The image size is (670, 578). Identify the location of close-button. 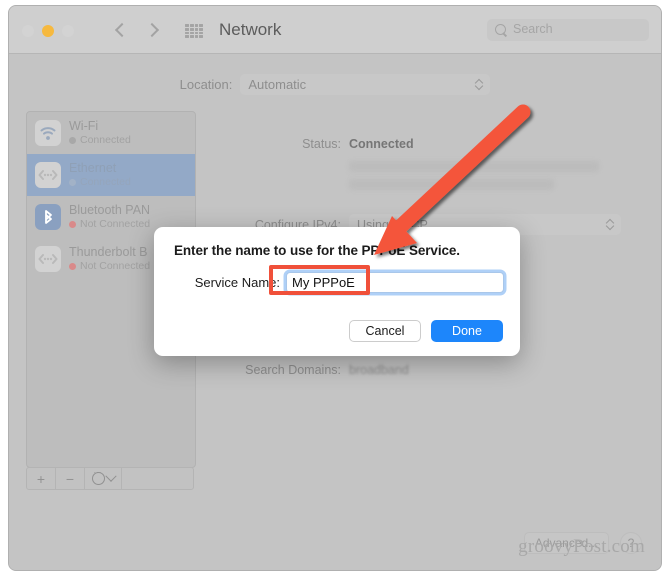
(28, 31).